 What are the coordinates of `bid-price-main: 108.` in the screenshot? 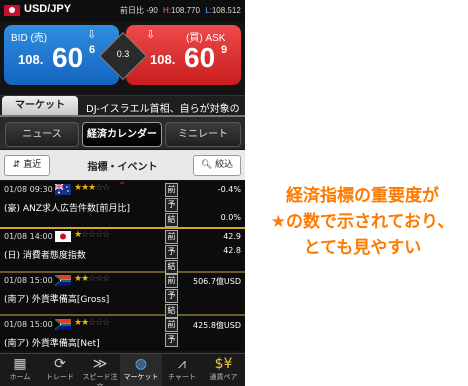 It's located at (31, 59).